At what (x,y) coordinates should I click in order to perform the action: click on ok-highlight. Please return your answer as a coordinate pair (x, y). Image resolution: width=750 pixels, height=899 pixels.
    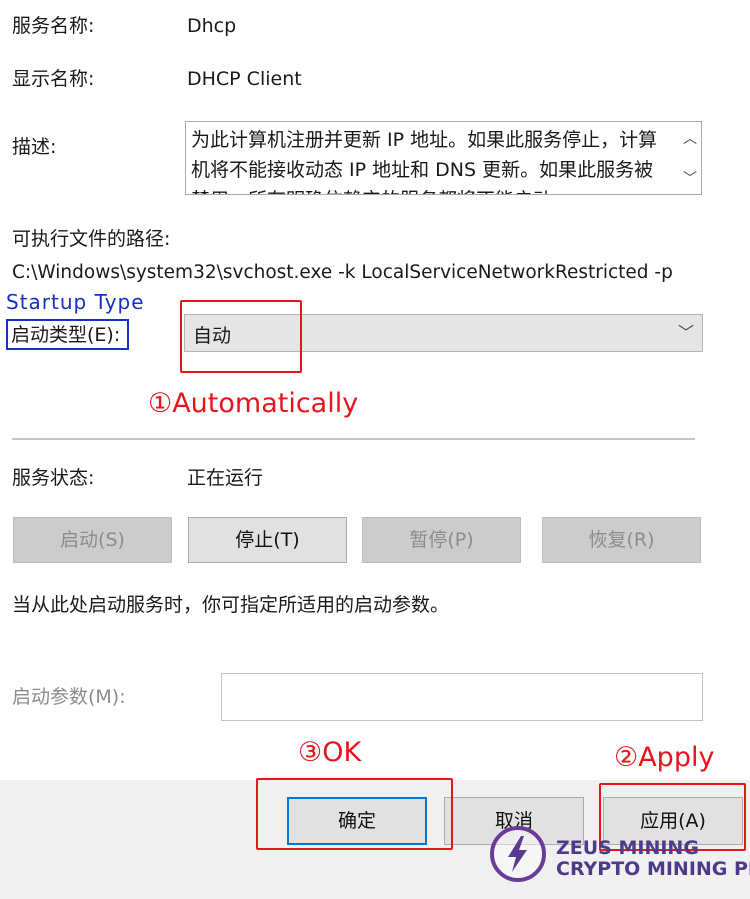
    Looking at the image, I should click on (354, 814).